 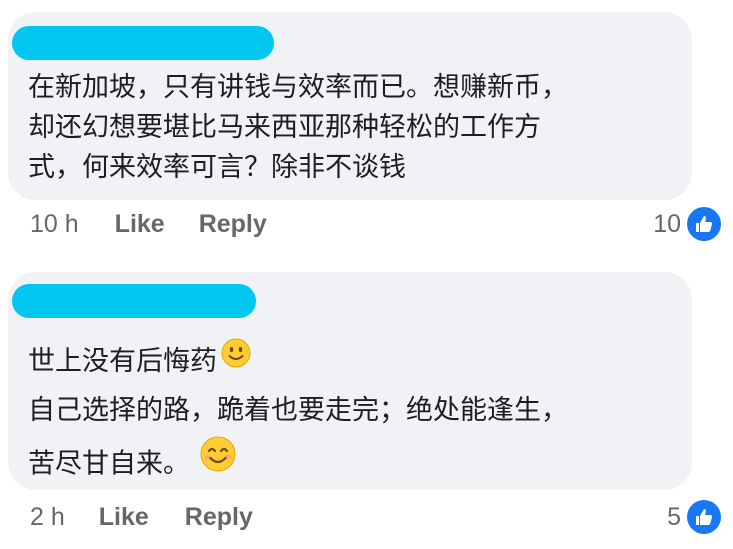 I want to click on slightly-smiling-face-emoji, so click(x=236, y=360).